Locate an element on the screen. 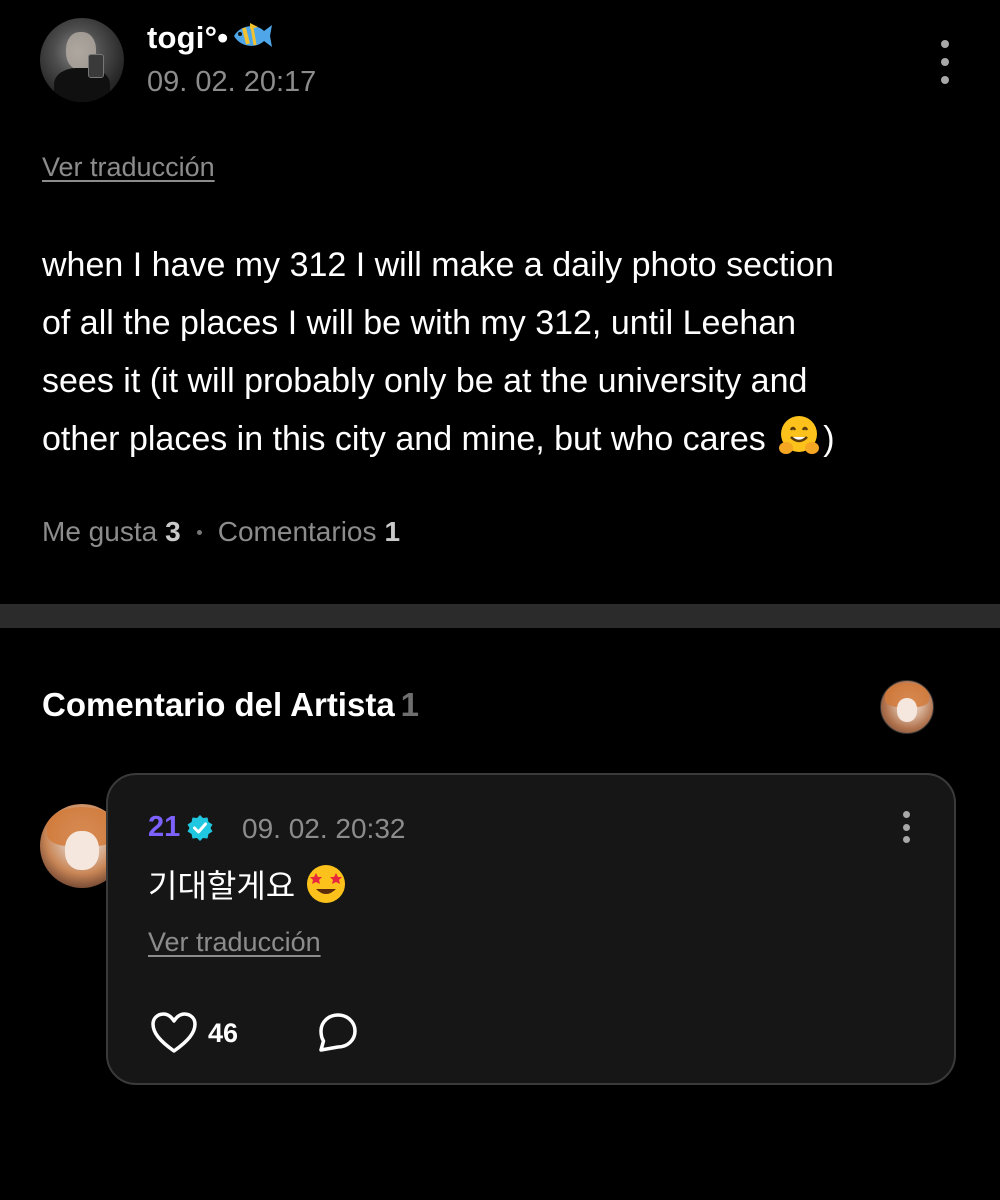  artist-comment-header: Comentario del Artista 1 is located at coordinates (230, 705).